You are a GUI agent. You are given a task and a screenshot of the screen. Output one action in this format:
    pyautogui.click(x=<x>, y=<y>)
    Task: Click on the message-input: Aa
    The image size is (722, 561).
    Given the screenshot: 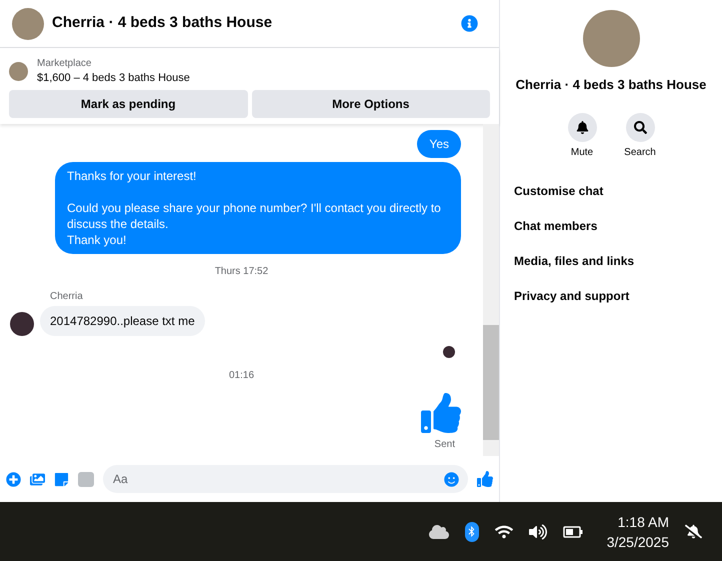 What is the action you would take?
    pyautogui.click(x=285, y=479)
    